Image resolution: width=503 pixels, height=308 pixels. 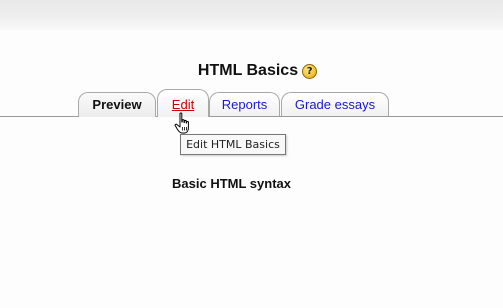 What do you see at coordinates (310, 71) in the screenshot?
I see `question-mark-icon: ?` at bounding box center [310, 71].